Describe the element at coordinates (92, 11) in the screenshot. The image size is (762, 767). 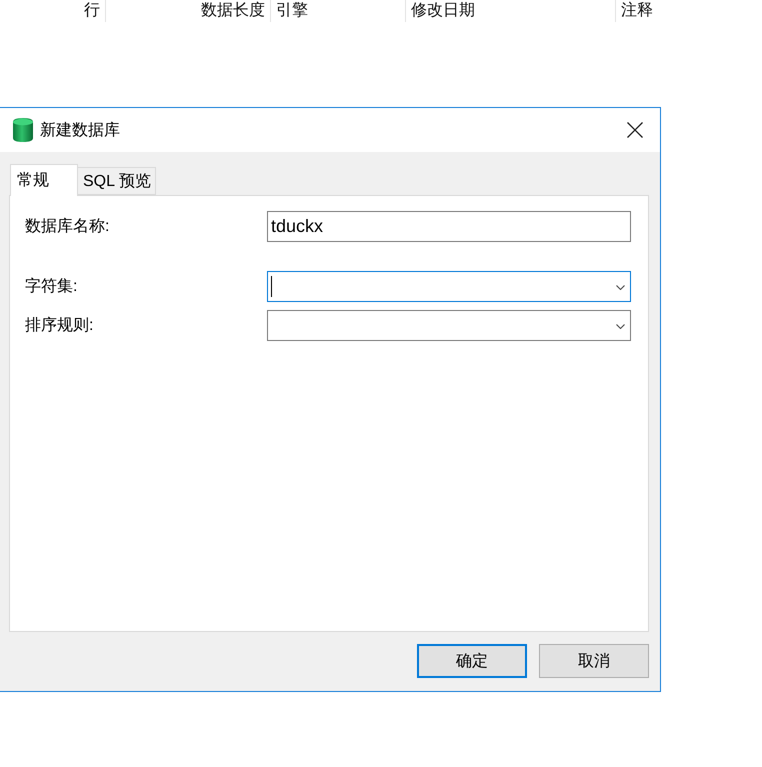
I see `column-header: 行` at that location.